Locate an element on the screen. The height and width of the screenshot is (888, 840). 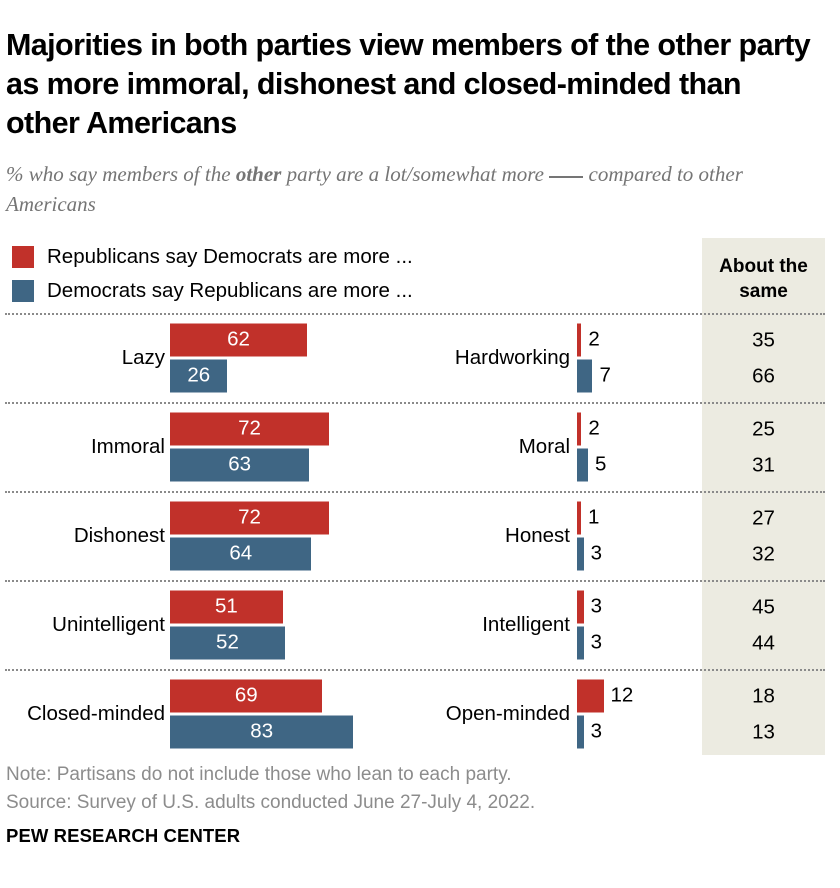
bar-line-republicans: 51 is located at coordinates (227, 606).